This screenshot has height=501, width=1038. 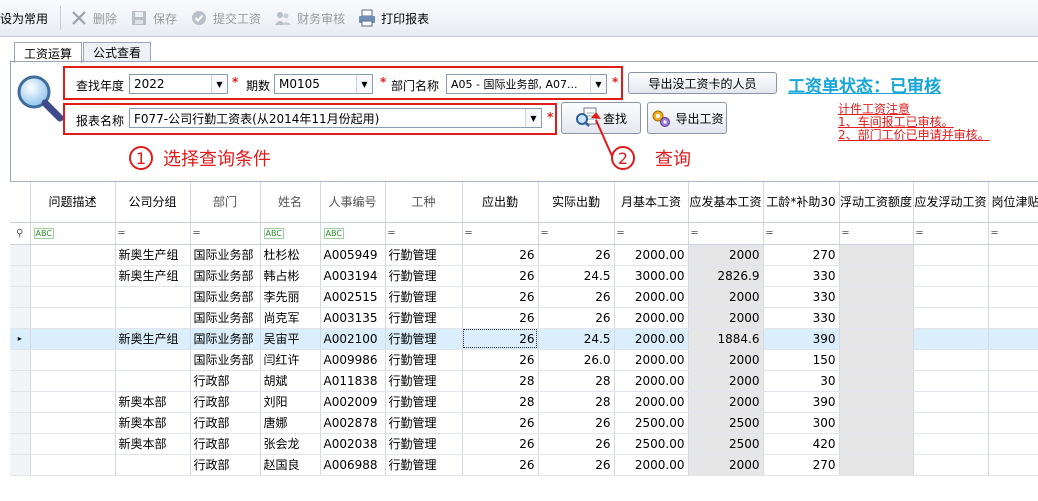 What do you see at coordinates (353, 339) in the screenshot?
I see `grid-cell: A002100` at bounding box center [353, 339].